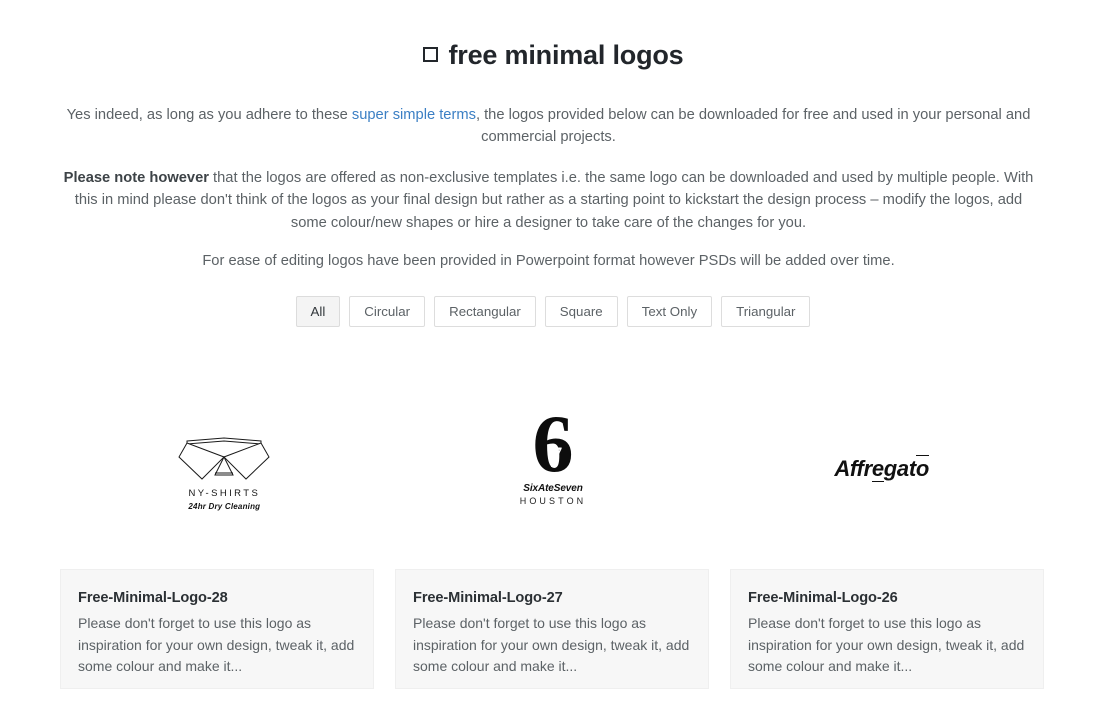  I want to click on card-title: Free-Minimal-Logo-26, so click(823, 598).